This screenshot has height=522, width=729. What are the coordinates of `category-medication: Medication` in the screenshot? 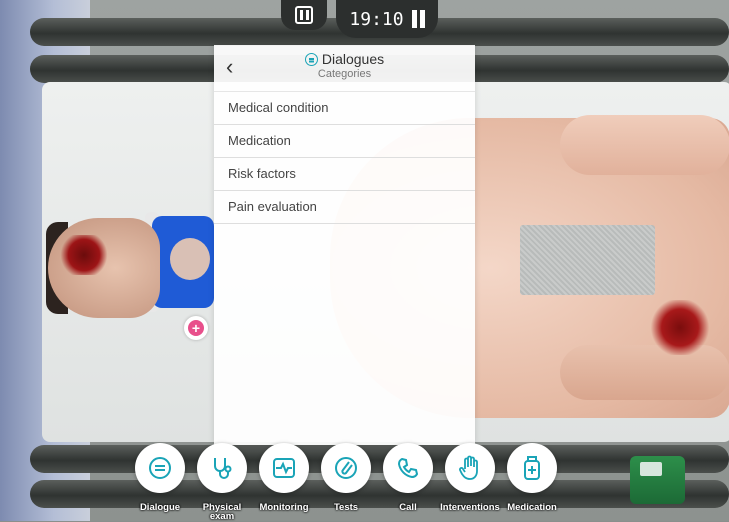 It's located at (344, 141).